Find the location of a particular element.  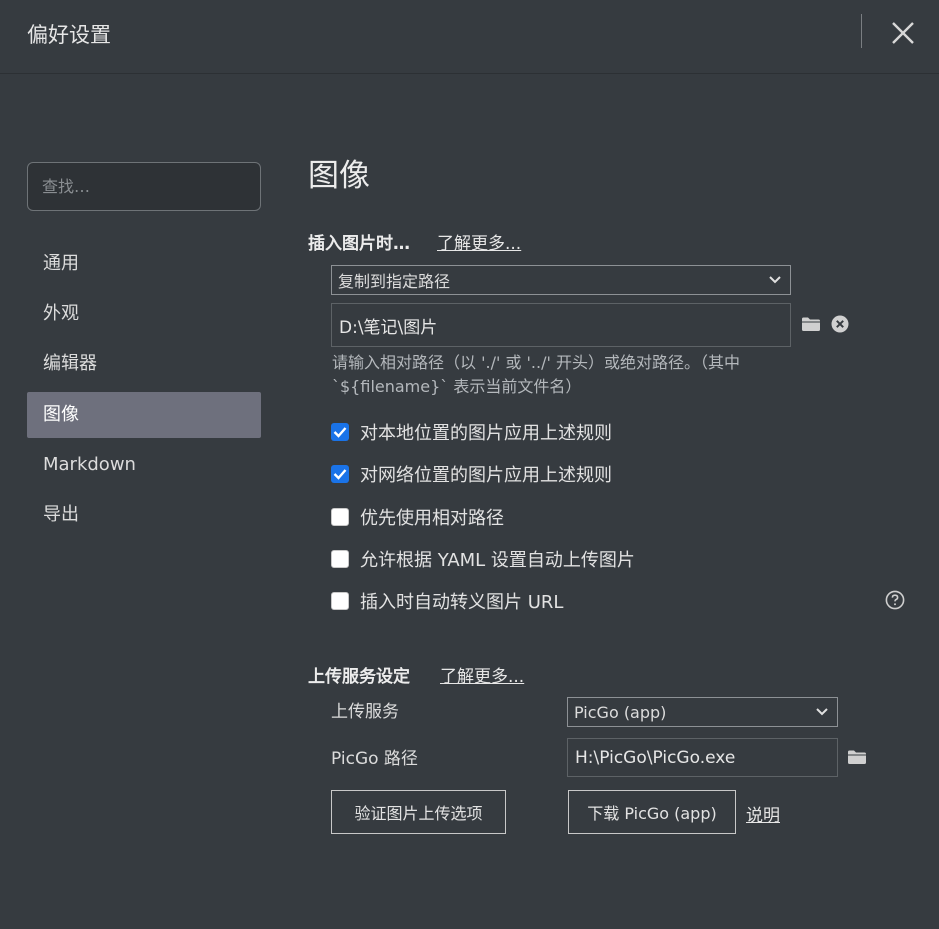

browse-folder-button is located at coordinates (811, 326).